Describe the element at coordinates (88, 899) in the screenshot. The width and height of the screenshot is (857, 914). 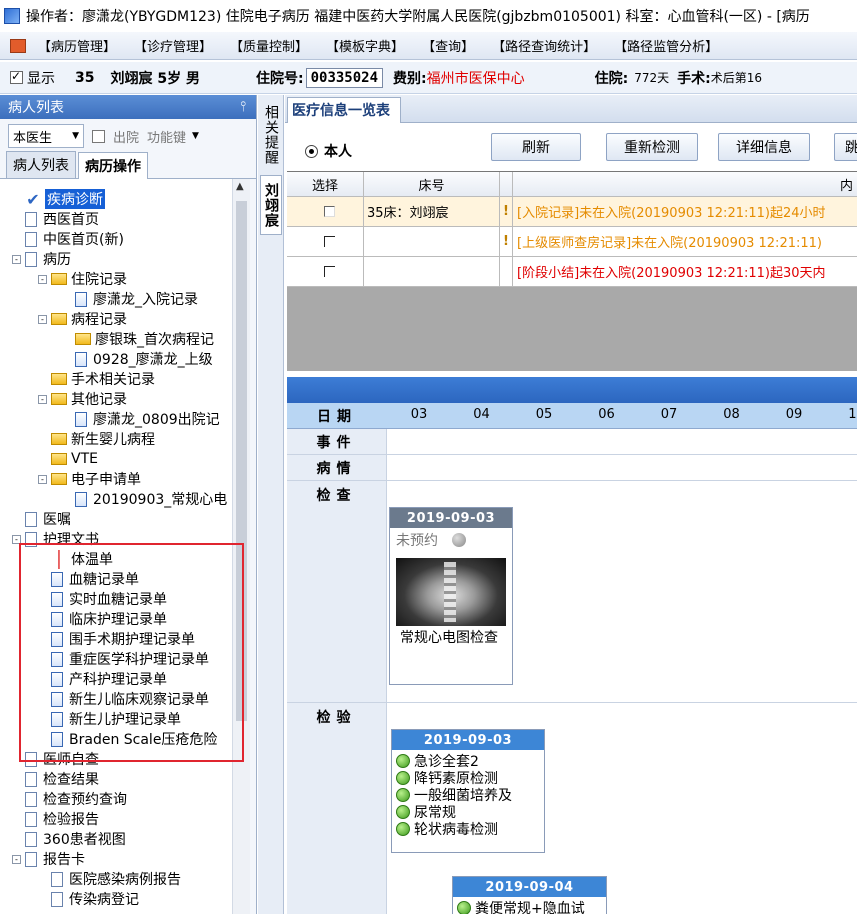
I see `tree-item: 传染病登记` at that location.